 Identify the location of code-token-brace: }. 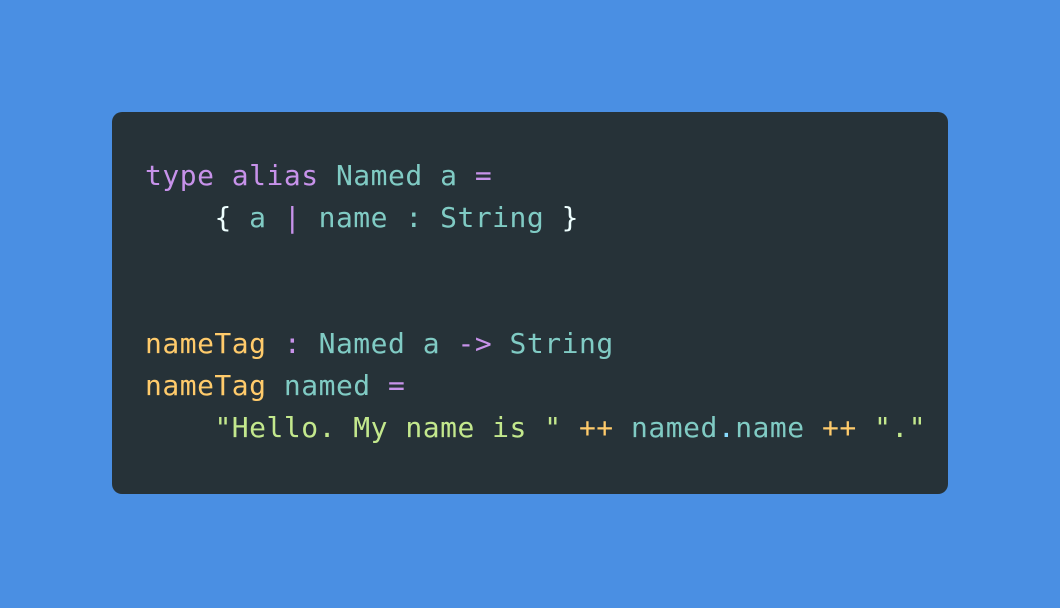
(570, 217).